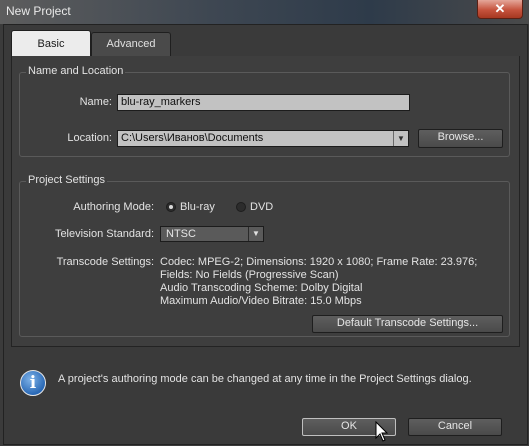 The image size is (529, 446). What do you see at coordinates (181, 234) in the screenshot?
I see `tv-standard-value: NTSC` at bounding box center [181, 234].